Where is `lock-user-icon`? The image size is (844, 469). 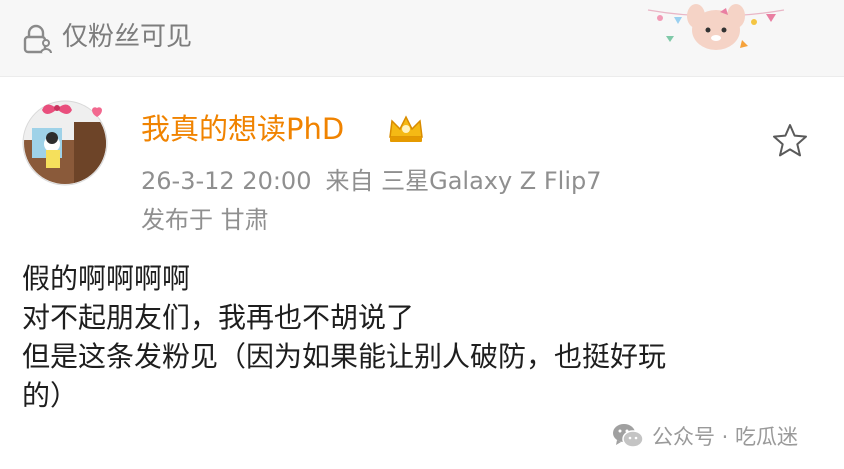
lock-user-icon is located at coordinates (37, 39).